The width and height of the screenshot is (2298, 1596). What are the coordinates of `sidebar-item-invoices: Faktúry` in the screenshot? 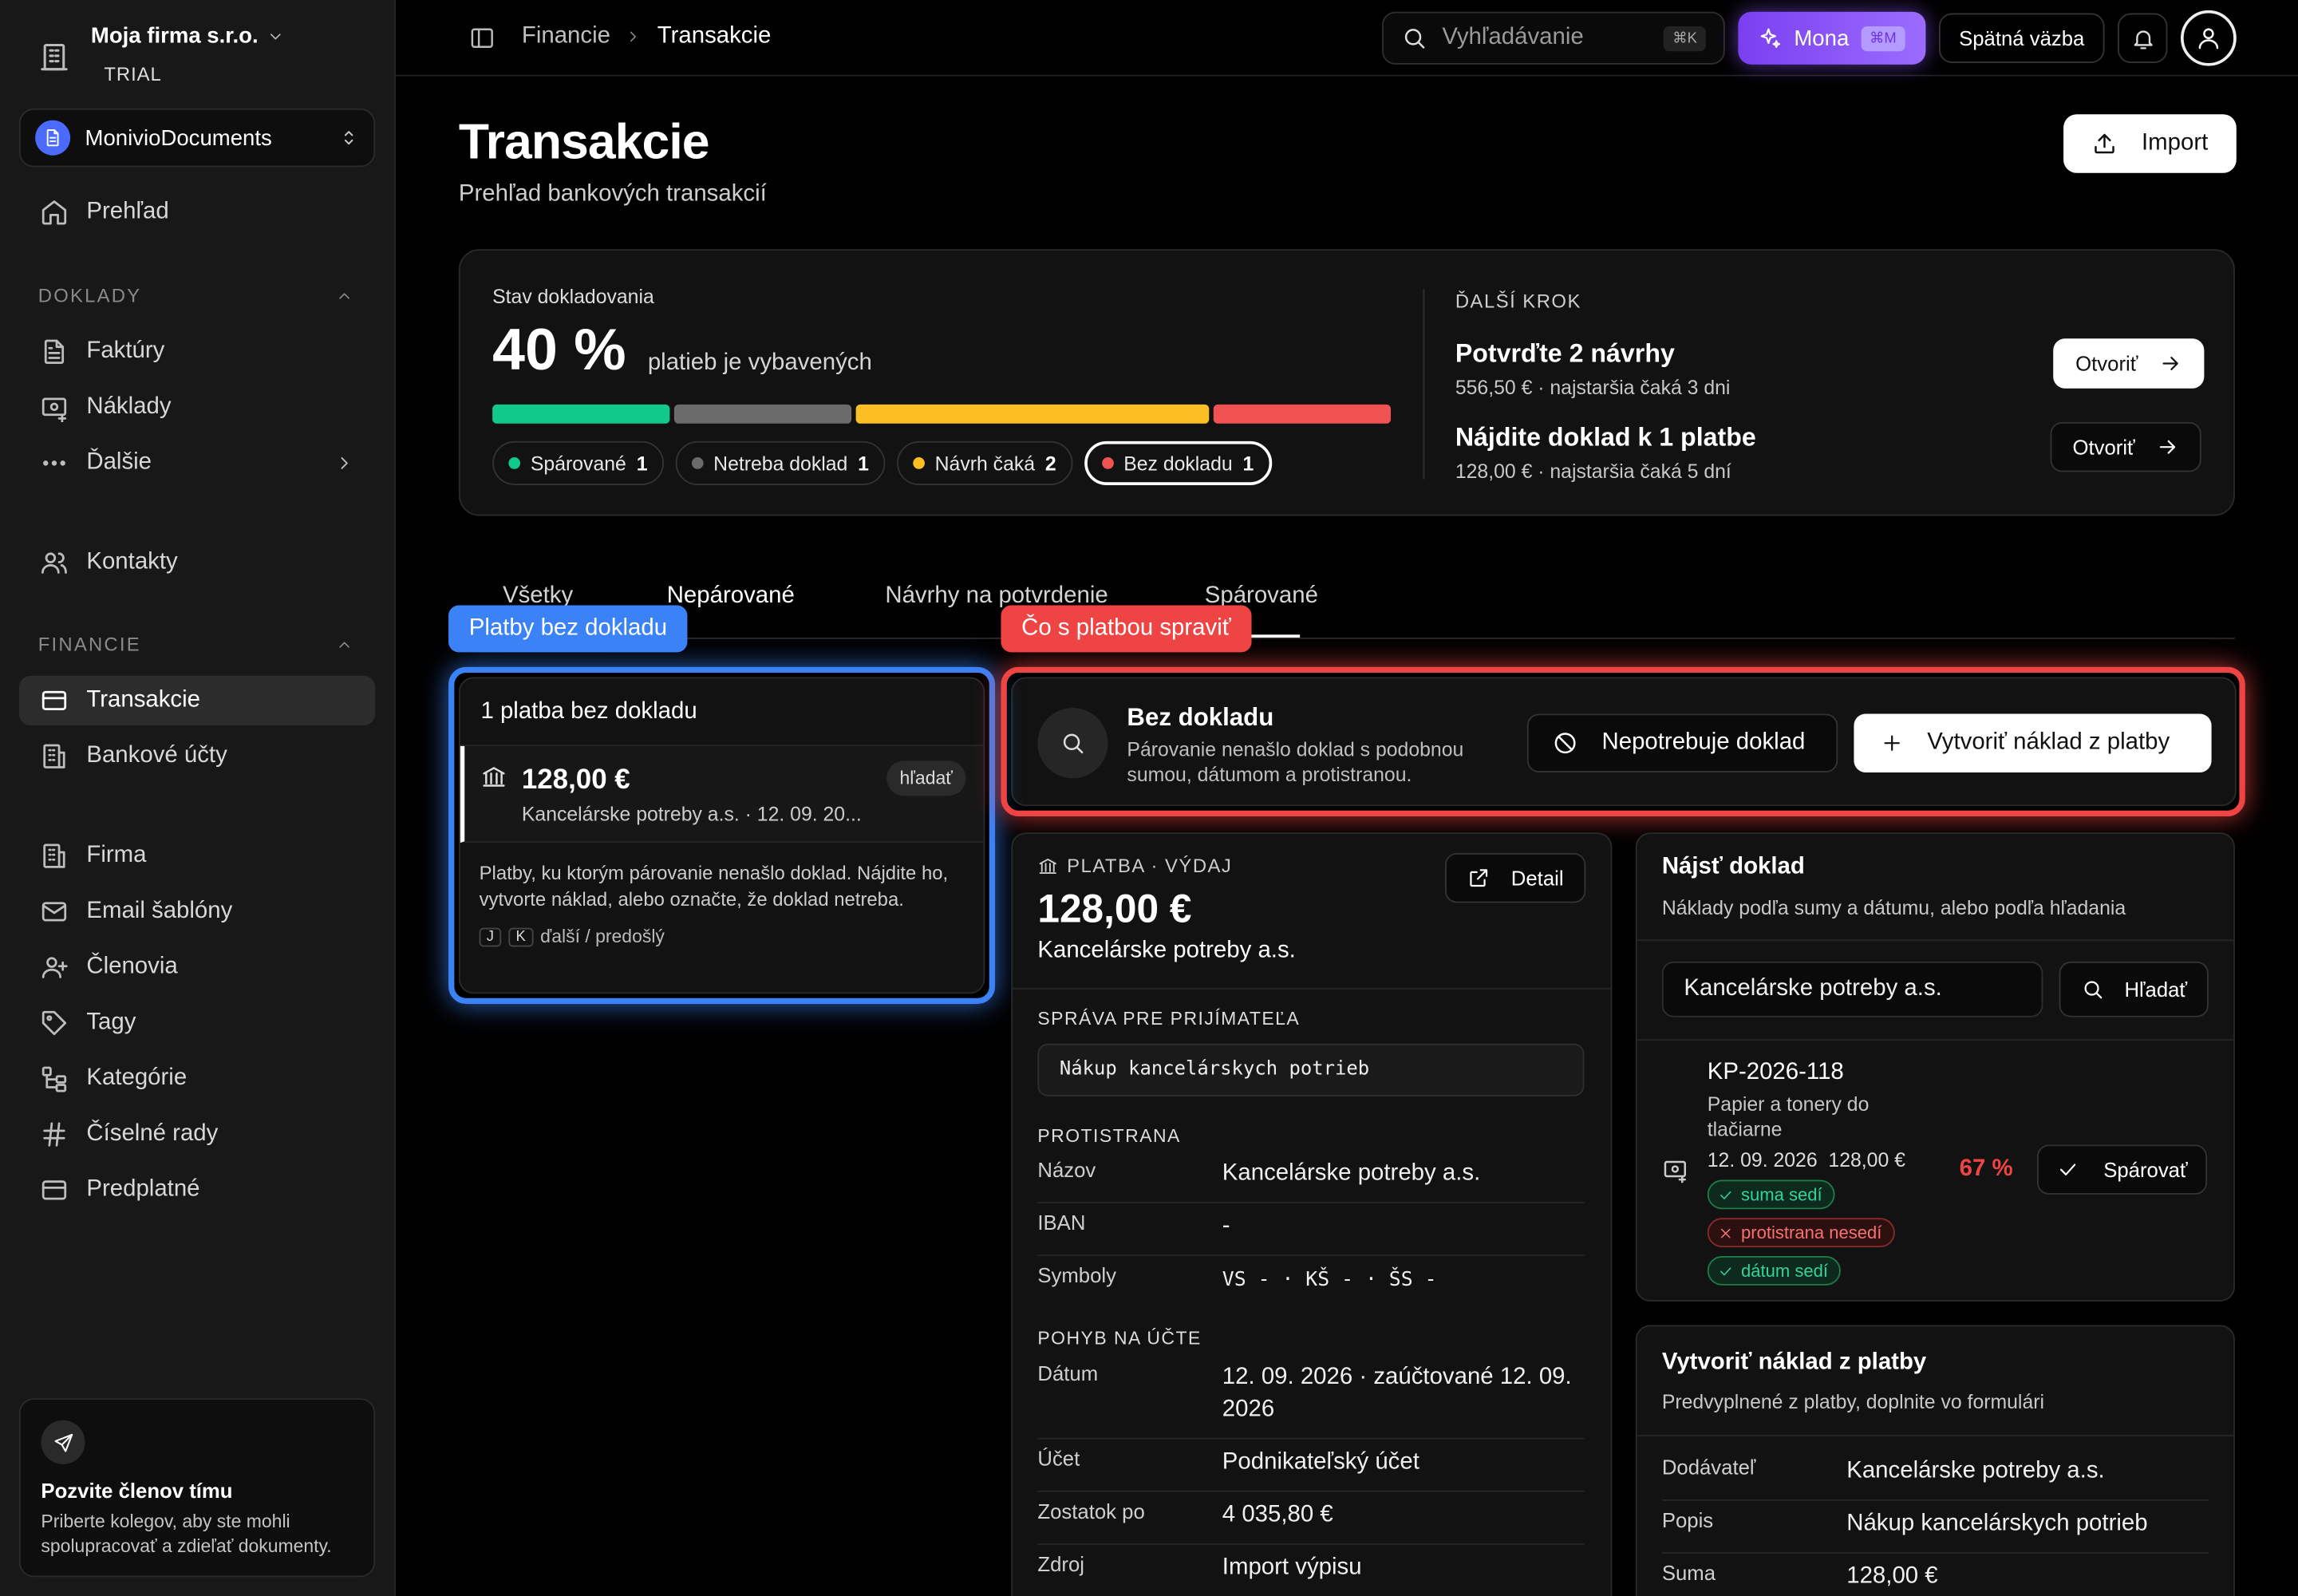 It's located at (197, 352).